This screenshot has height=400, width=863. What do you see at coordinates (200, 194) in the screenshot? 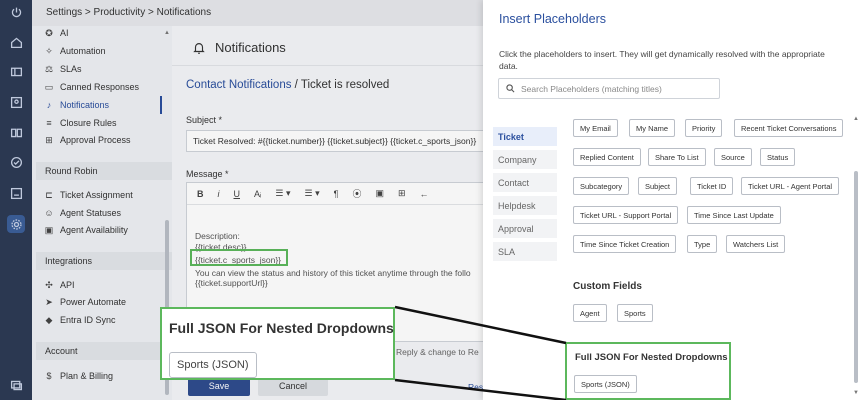
I see `bold-button: B` at bounding box center [200, 194].